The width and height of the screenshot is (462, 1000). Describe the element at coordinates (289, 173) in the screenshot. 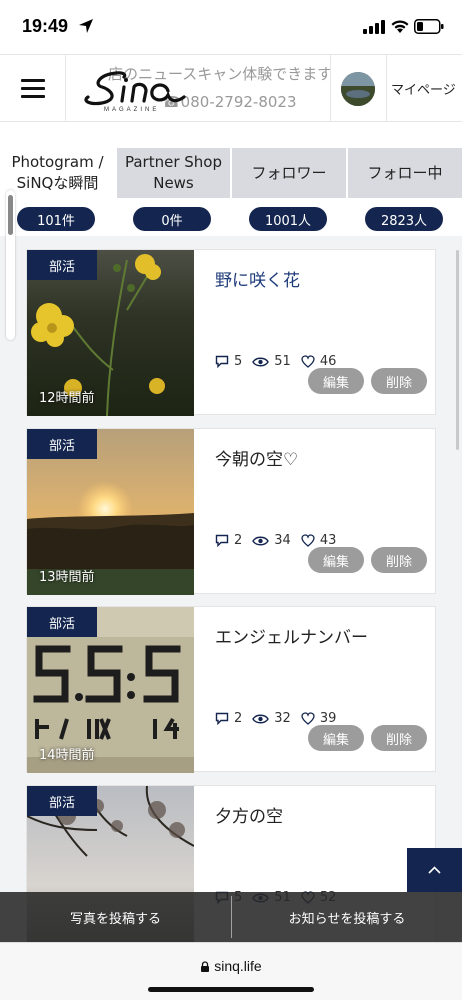

I see `tab-followers: フォロワー` at that location.